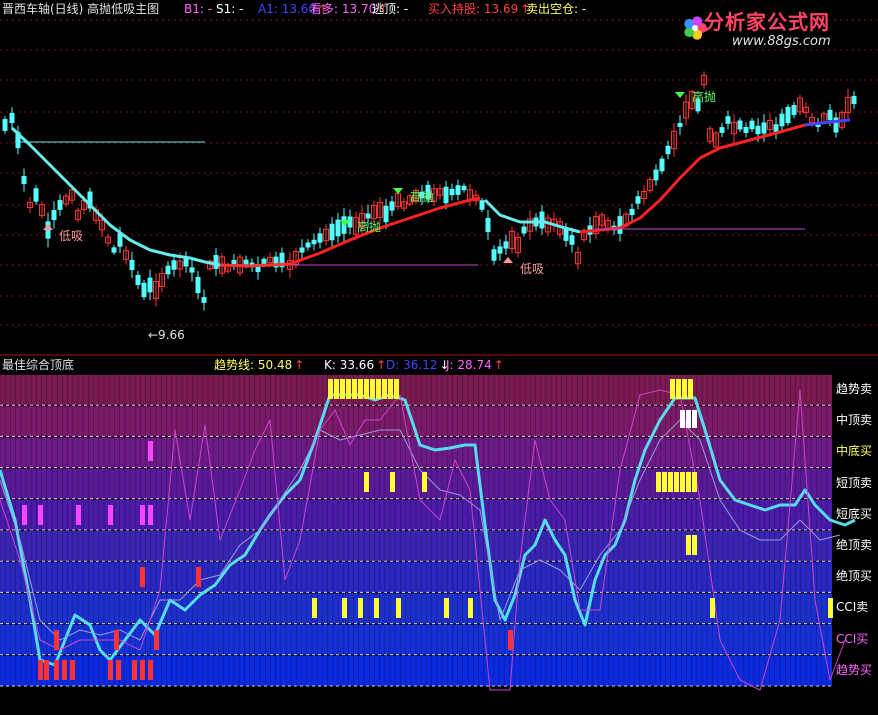 The height and width of the screenshot is (715, 878). What do you see at coordinates (259, 365) in the screenshot?
I see `sub-indicator-0: 趋势线: 50.48 ↑` at bounding box center [259, 365].